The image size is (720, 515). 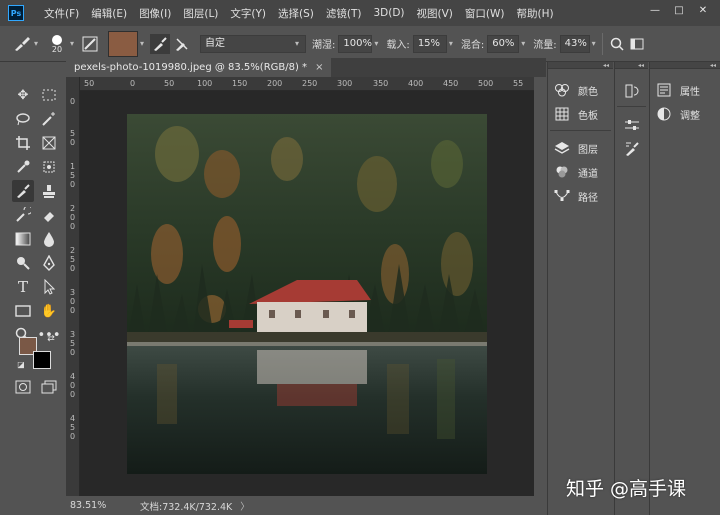 I want to click on panel-label-channels: 通道, so click(x=588, y=174).